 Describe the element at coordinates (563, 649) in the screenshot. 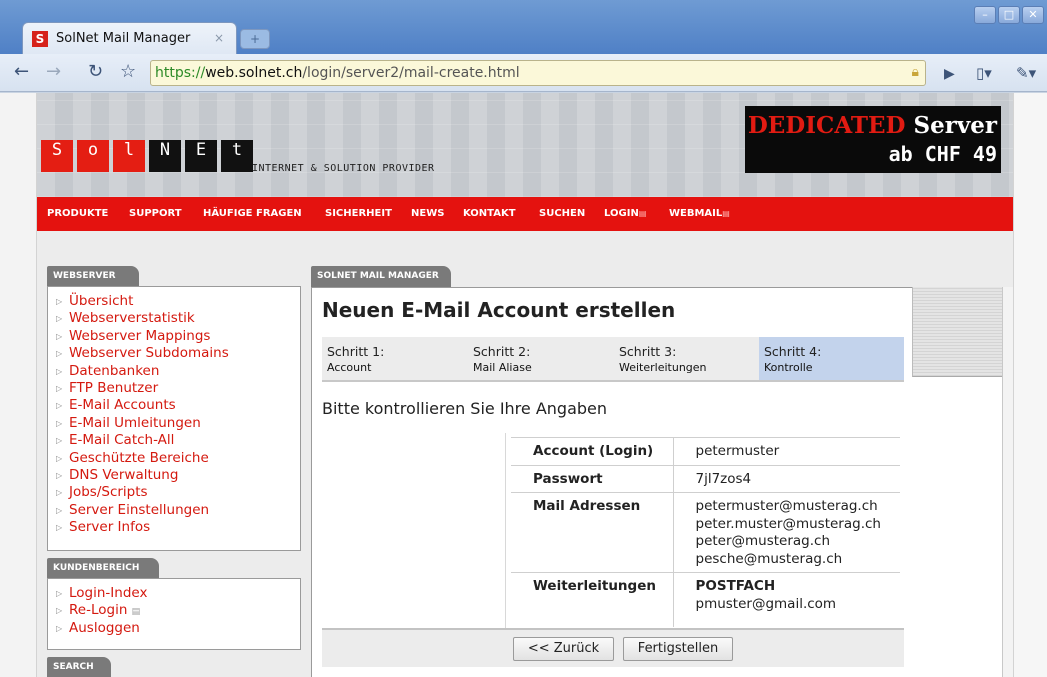

I see `back-button: << Zurück` at that location.